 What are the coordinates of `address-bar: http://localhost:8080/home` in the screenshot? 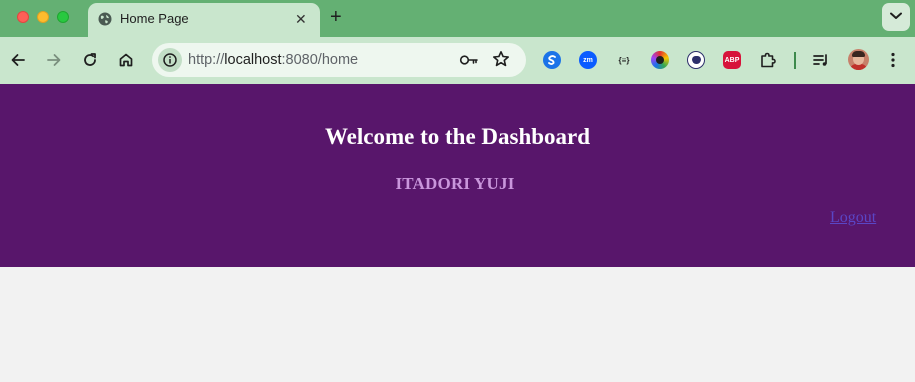 It's located at (339, 60).